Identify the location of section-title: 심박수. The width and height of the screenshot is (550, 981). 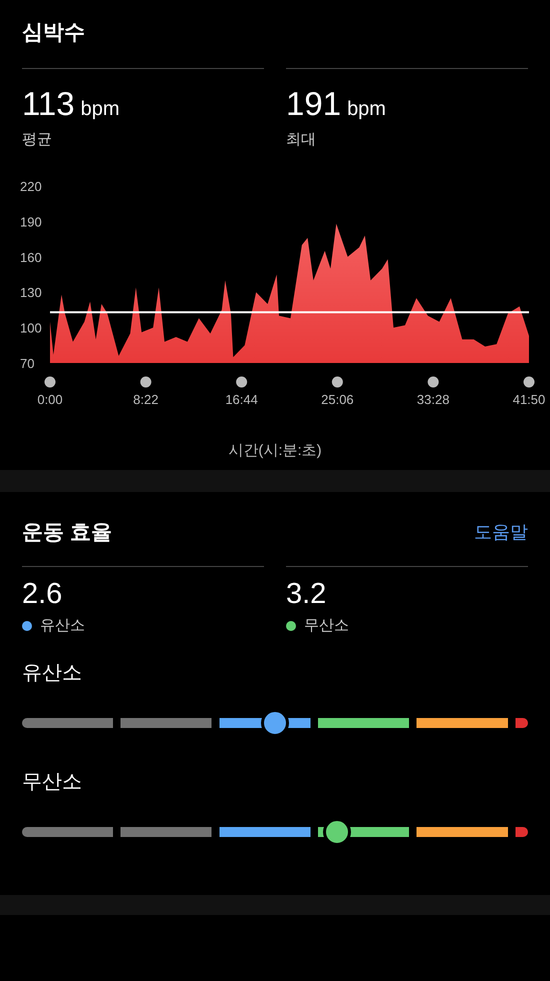
(54, 33).